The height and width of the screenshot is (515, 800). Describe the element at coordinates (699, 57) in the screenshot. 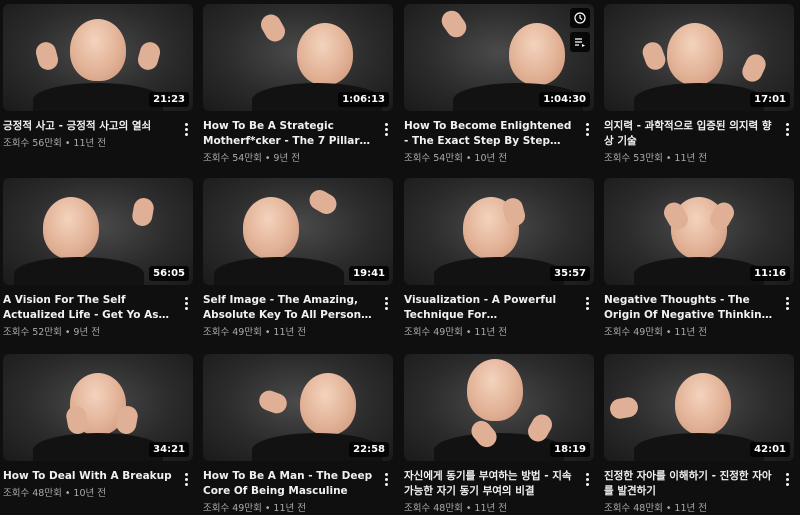

I see `video-thumbnail: 17:01` at that location.